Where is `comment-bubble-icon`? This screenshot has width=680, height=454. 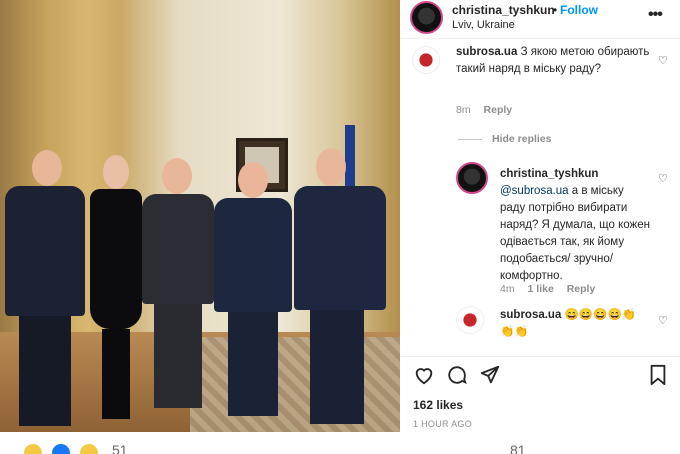
comment-bubble-icon is located at coordinates (457, 375).